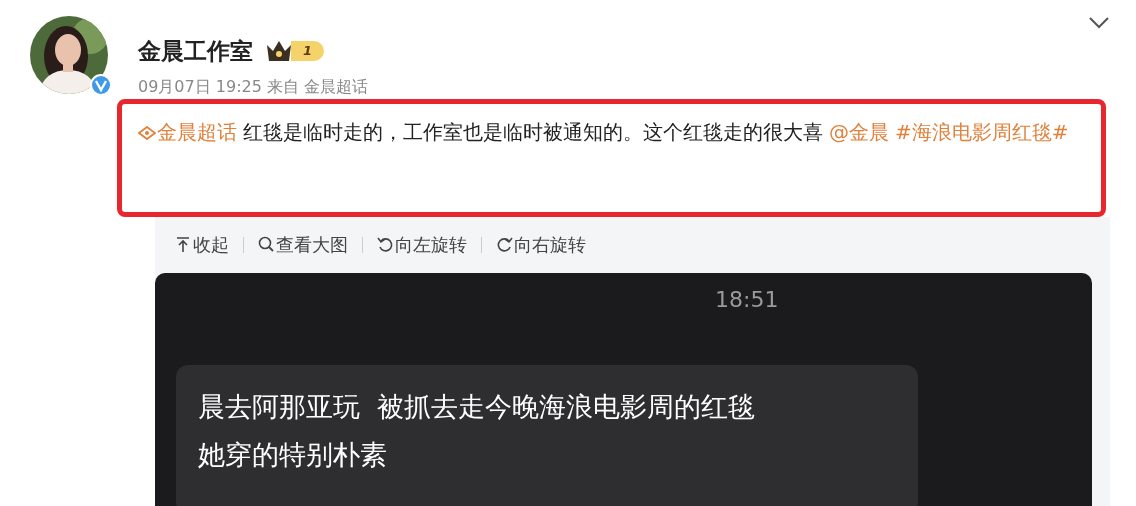 This screenshot has width=1136, height=506. Describe the element at coordinates (253, 86) in the screenshot. I see `post-meta: 09月07日 19:25 来自 金晨超话` at that location.